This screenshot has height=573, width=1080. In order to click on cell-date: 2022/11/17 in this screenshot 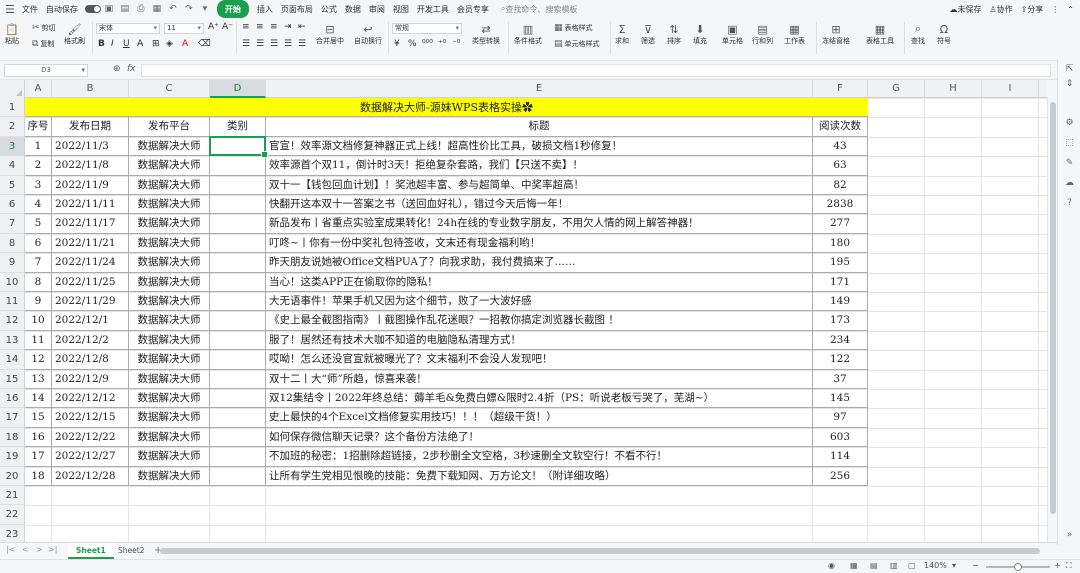, I will do `click(90, 224)`.